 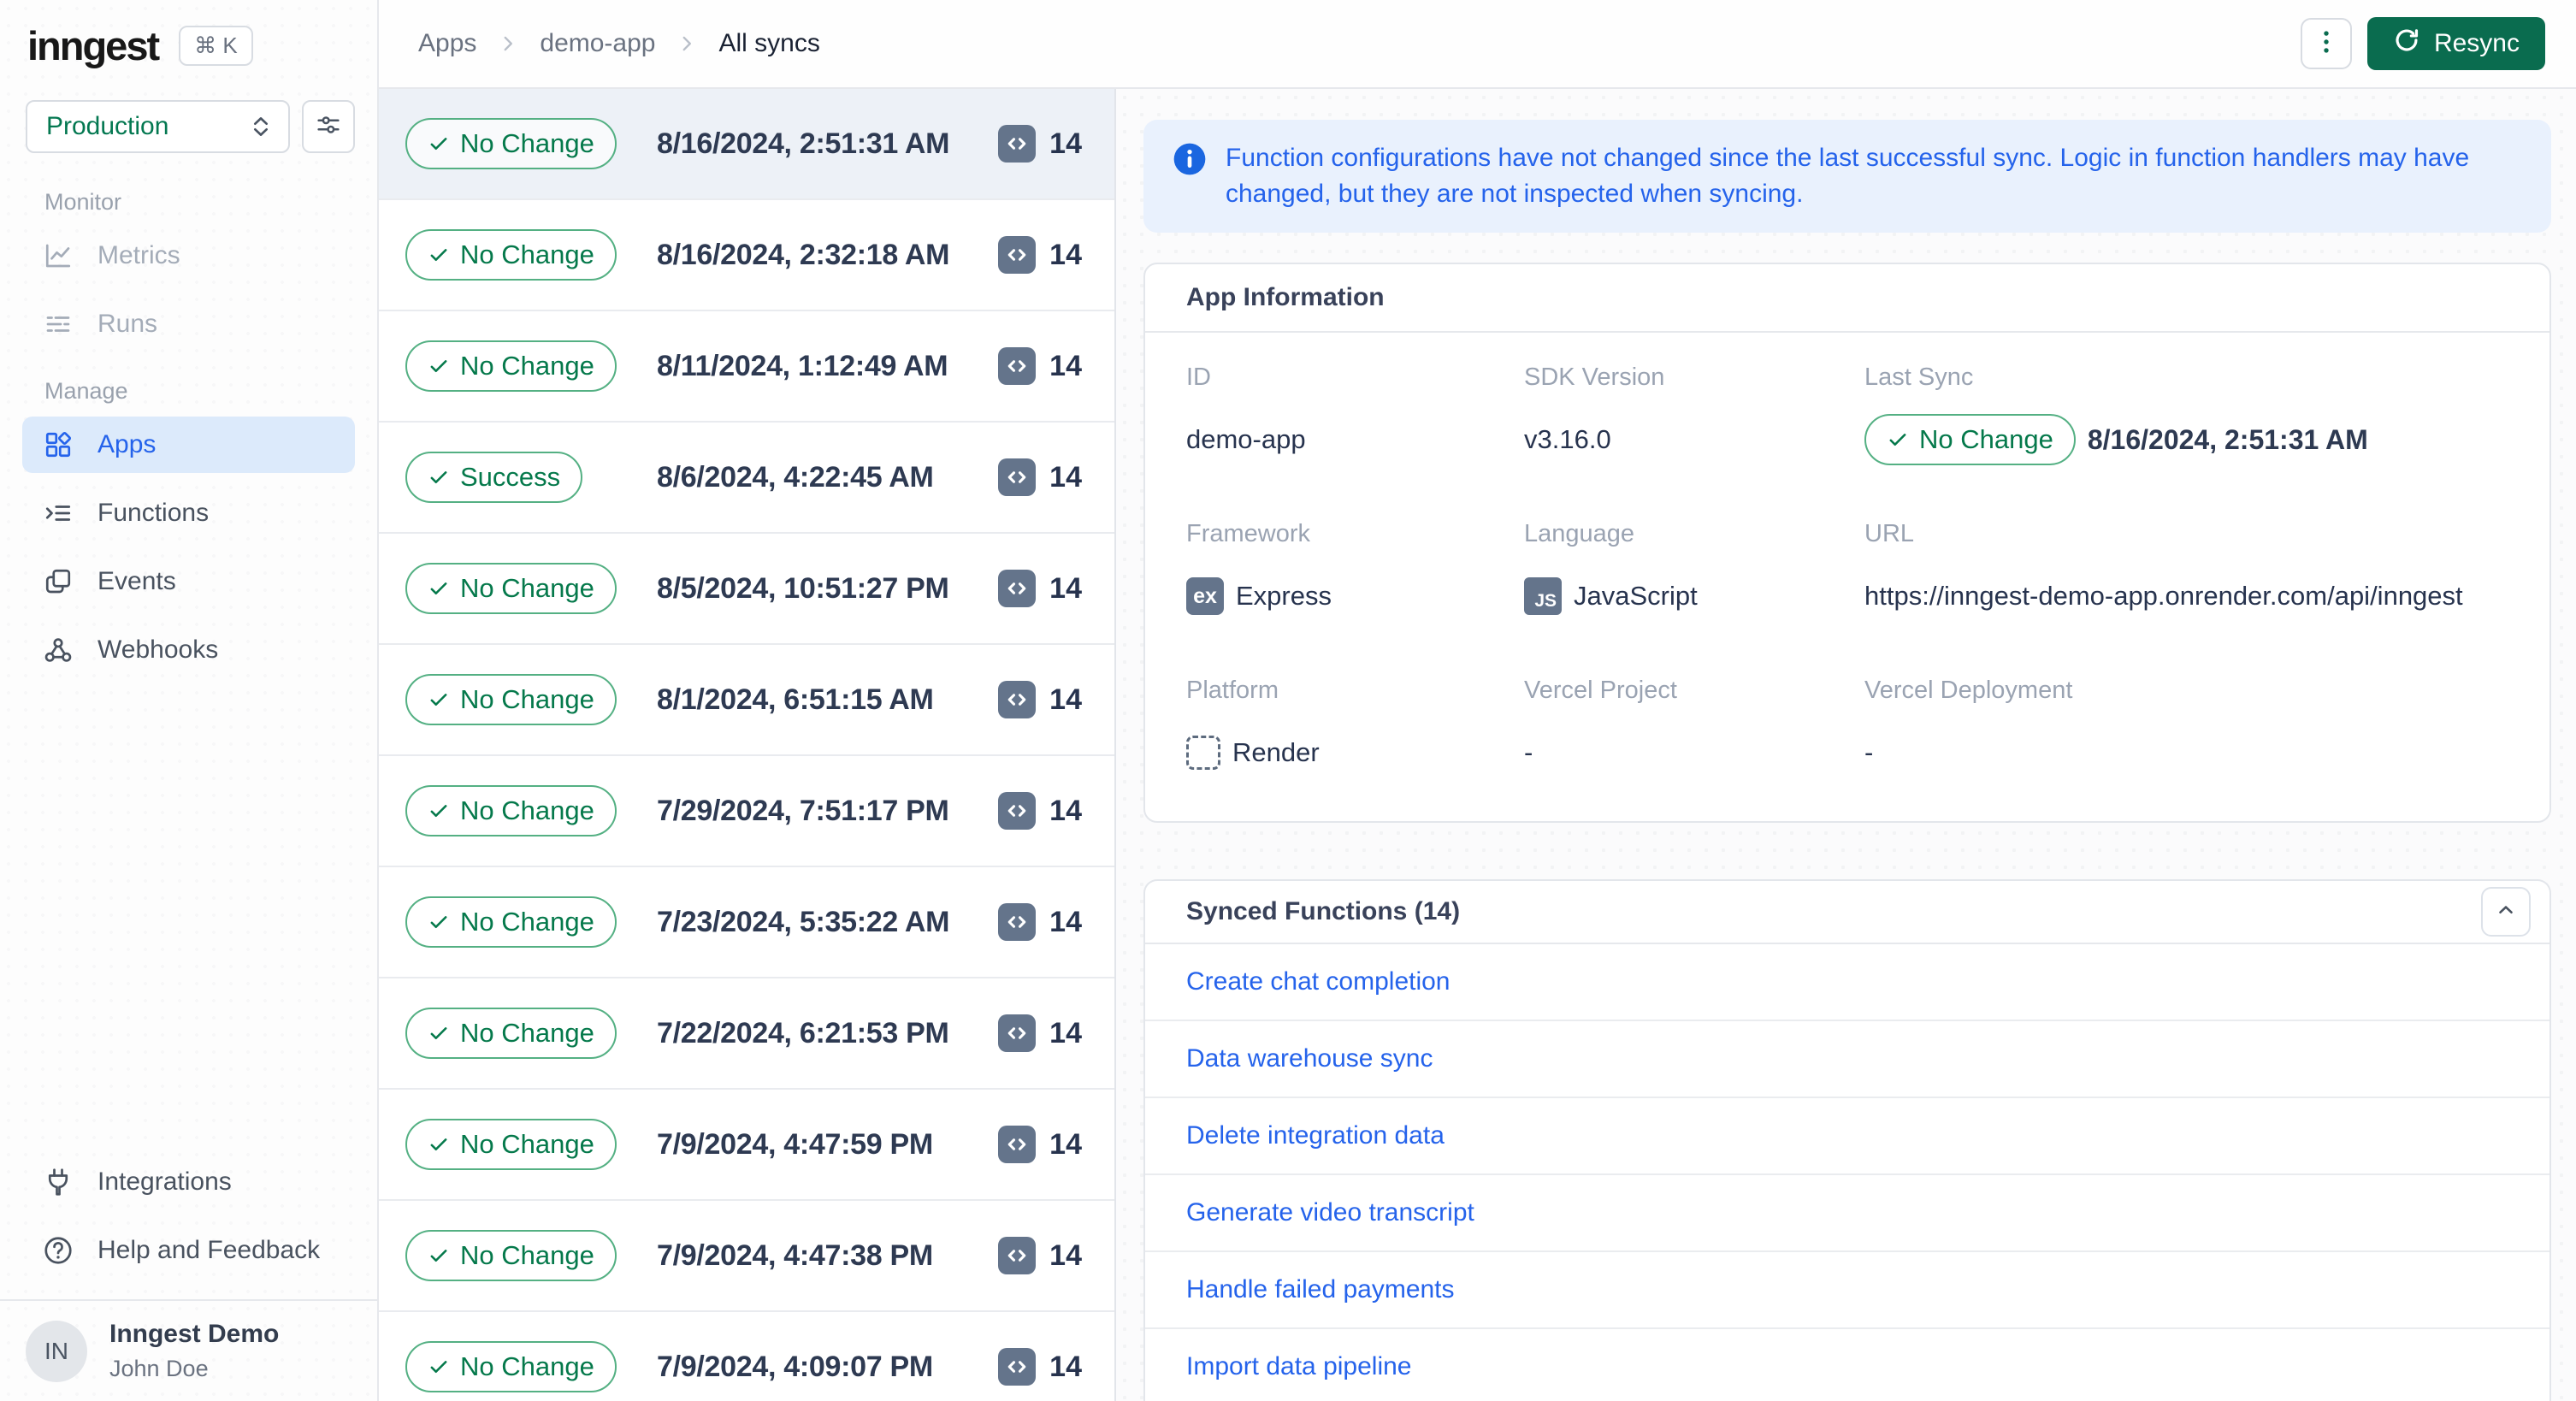 I want to click on field-label: SDK Version, so click(x=1594, y=377).